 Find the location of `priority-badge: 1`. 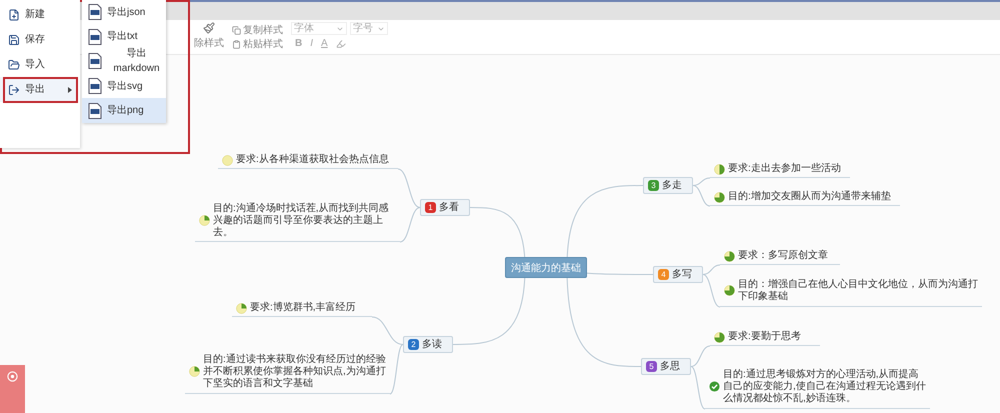

priority-badge: 1 is located at coordinates (430, 207).